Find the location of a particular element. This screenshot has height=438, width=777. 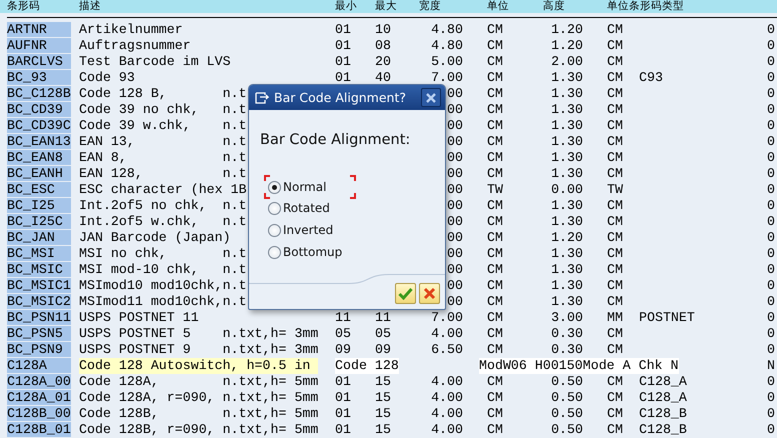

text-field: Code 128 Autoswitch, h=0.5 in is located at coordinates (198, 366).